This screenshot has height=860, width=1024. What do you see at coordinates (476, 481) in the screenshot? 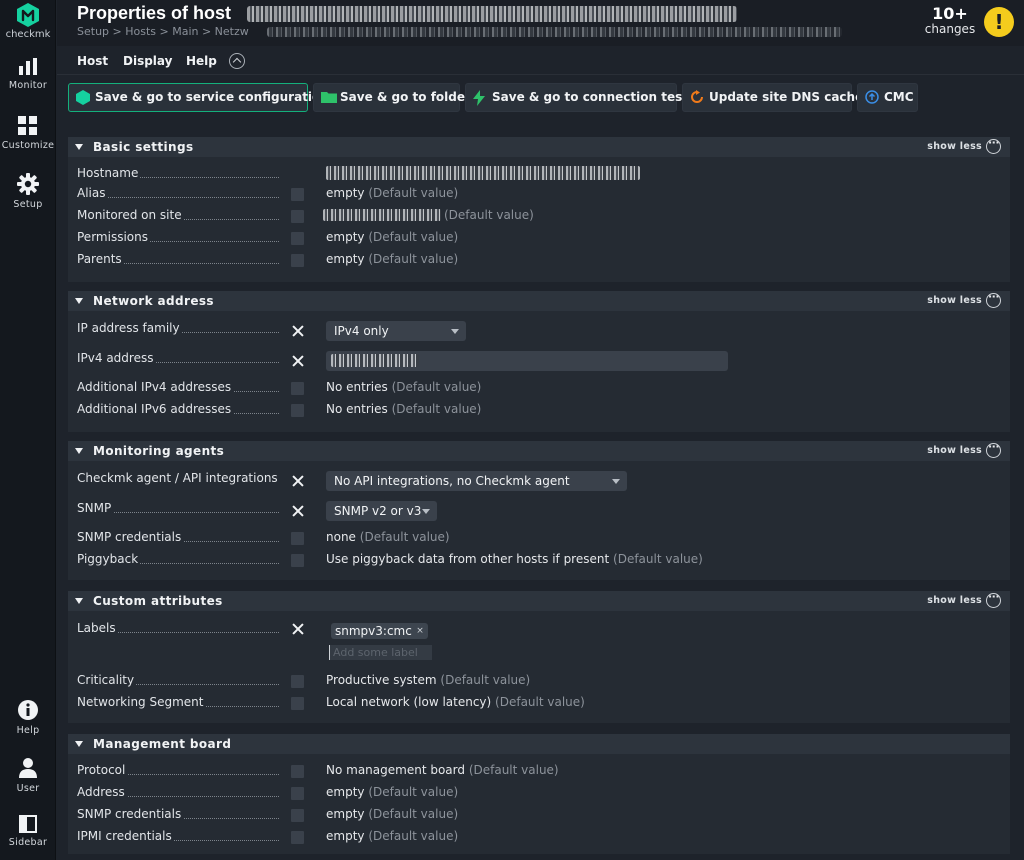
I see `agent-type-select: No API integrations, no Checkmk agent` at bounding box center [476, 481].